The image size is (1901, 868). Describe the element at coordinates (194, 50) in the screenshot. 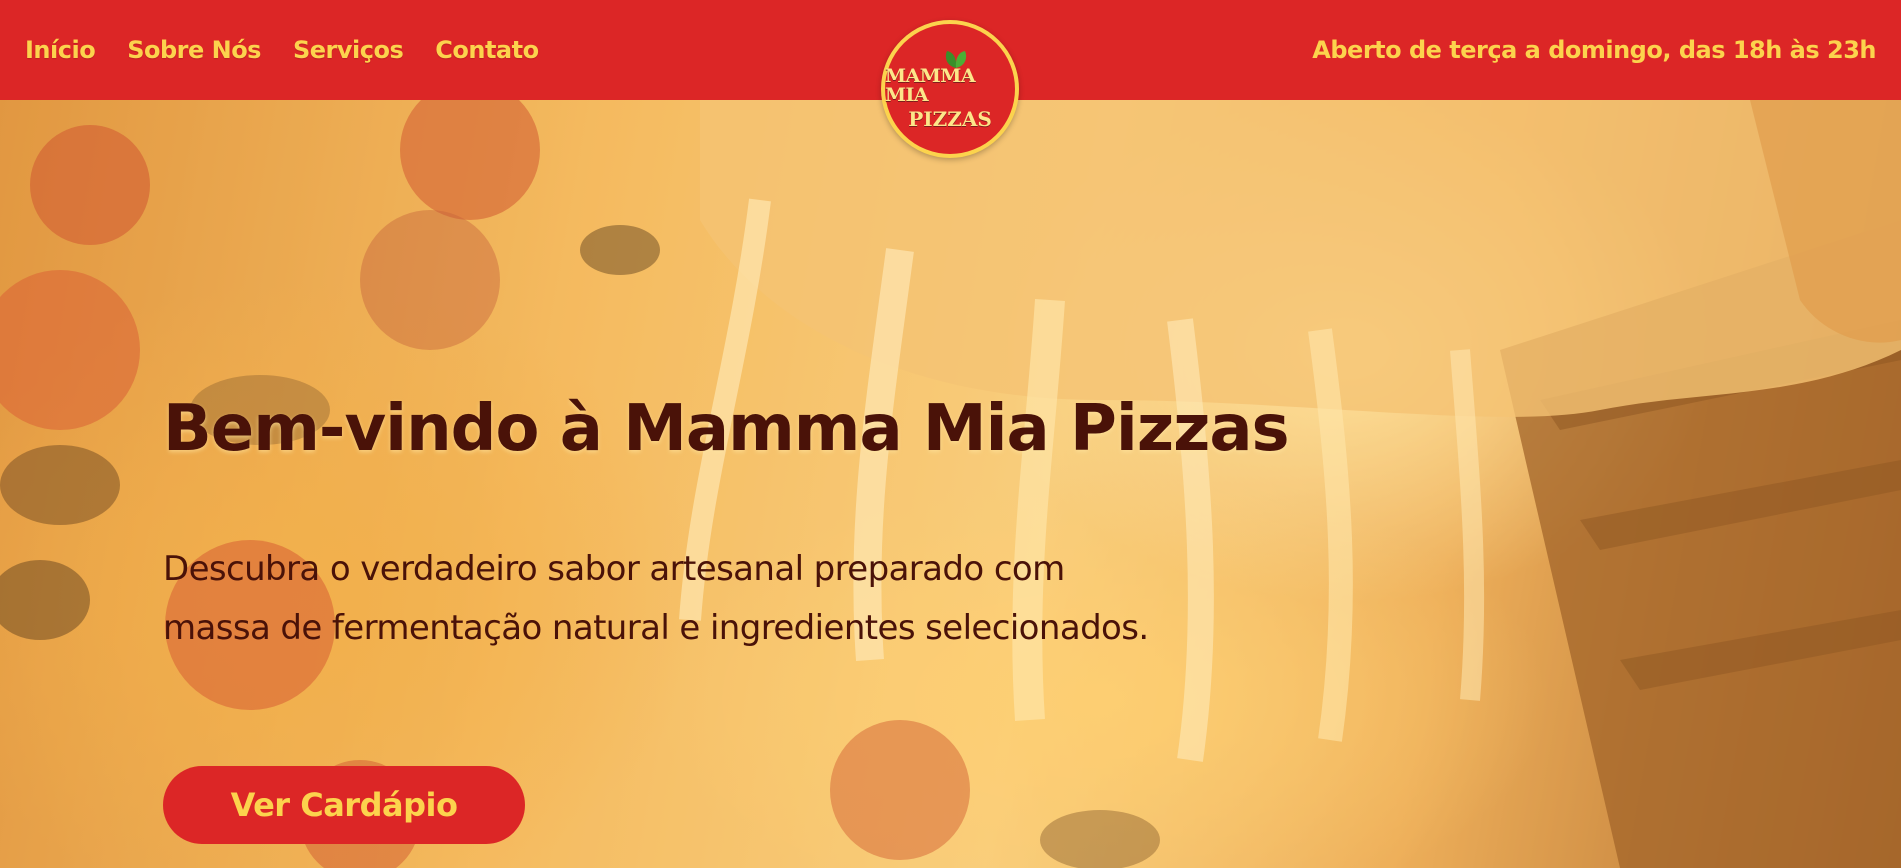

I see `nav-link-sobre-nos: Sobre Nós` at that location.